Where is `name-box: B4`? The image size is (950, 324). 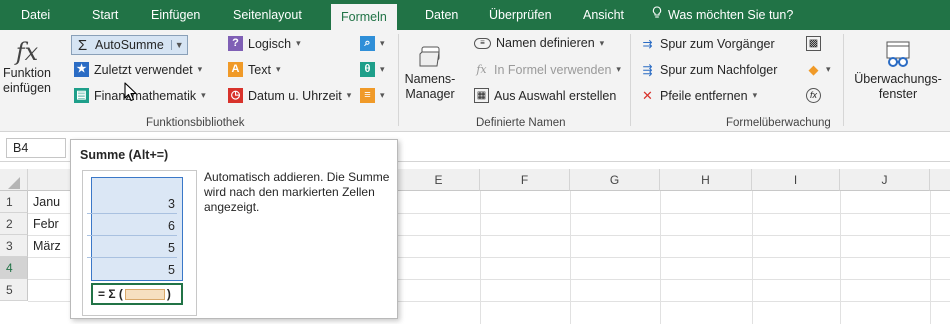
name-box: B4 is located at coordinates (36, 148).